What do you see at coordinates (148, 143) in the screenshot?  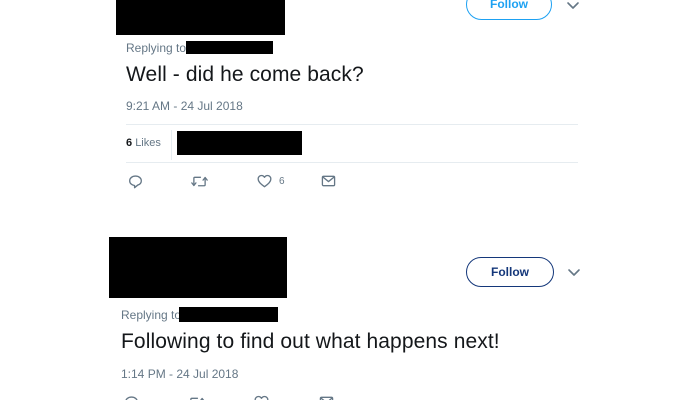 I see `likes-label: Likes` at bounding box center [148, 143].